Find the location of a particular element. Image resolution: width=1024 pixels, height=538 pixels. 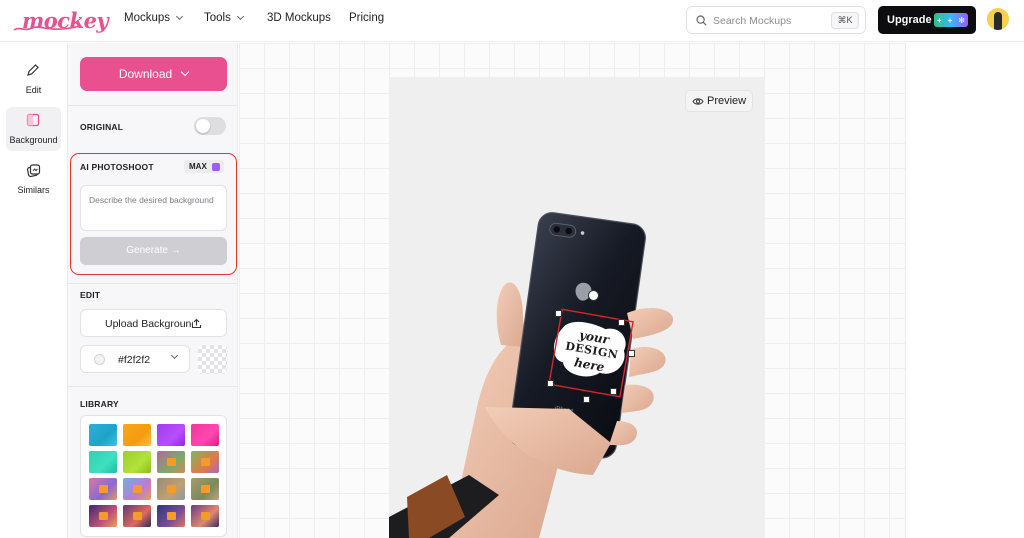

upload-icon is located at coordinates (196, 323).